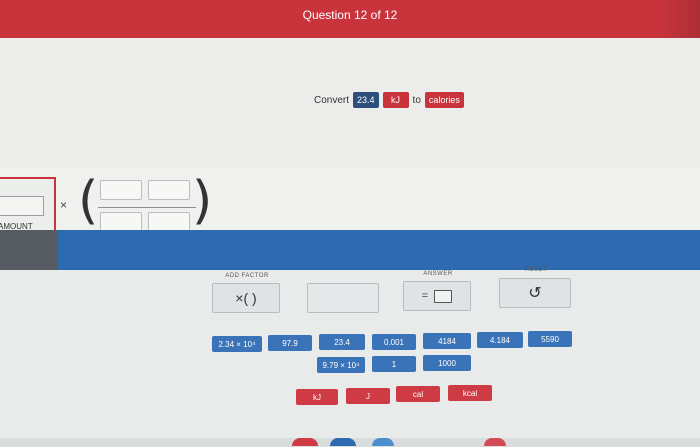 This screenshot has width=700, height=447. What do you see at coordinates (443, 296) in the screenshot?
I see `answer-slot` at bounding box center [443, 296].